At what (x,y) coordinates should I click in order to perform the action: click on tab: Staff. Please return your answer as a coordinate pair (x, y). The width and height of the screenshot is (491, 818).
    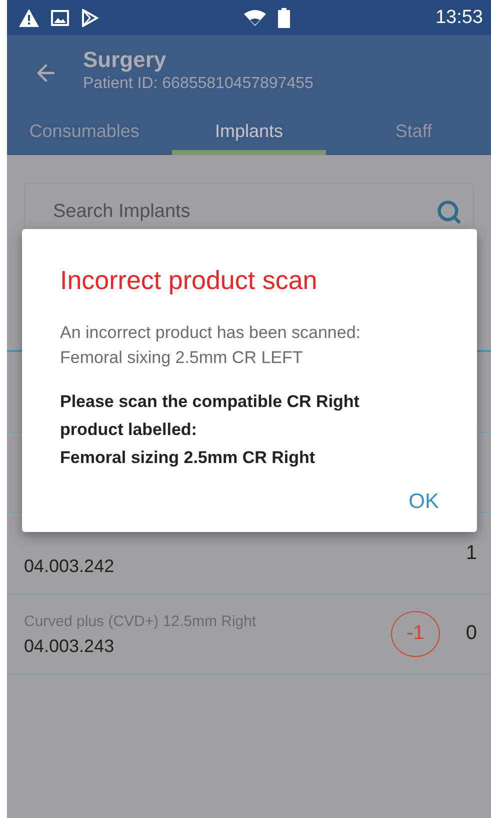
    Looking at the image, I should click on (413, 132).